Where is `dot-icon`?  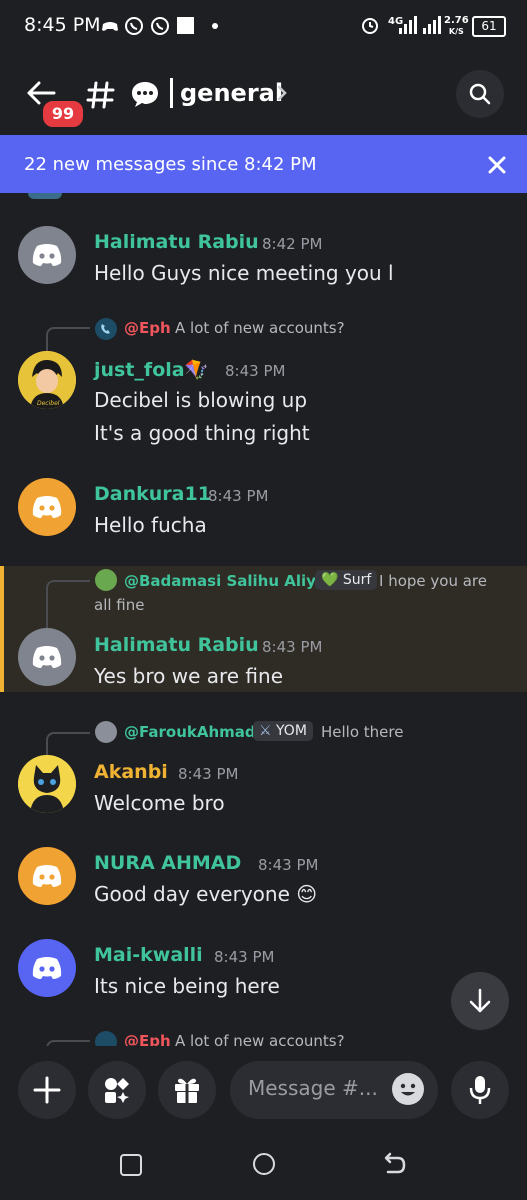 dot-icon is located at coordinates (215, 26).